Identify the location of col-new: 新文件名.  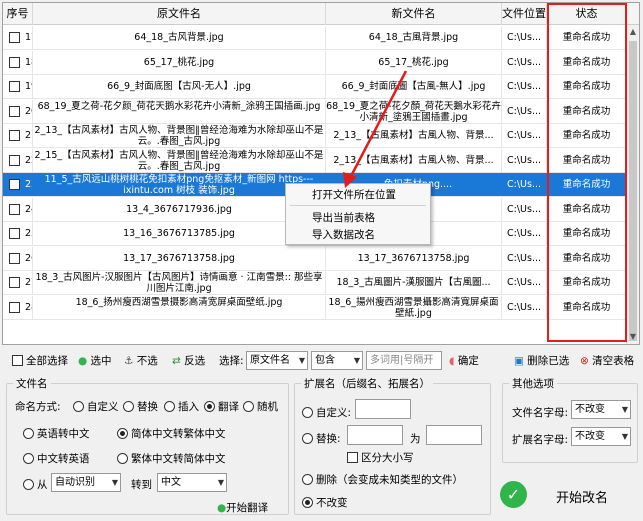
(414, 14).